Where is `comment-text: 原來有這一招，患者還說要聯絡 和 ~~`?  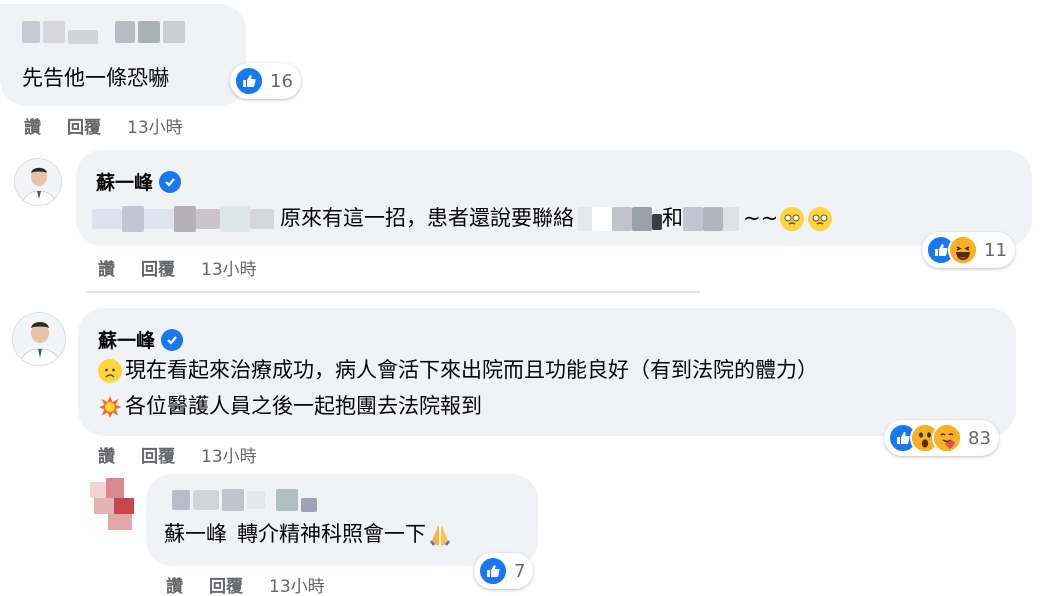 comment-text: 原來有這一招，患者還說要聯絡 和 ~~ is located at coordinates (462, 218).